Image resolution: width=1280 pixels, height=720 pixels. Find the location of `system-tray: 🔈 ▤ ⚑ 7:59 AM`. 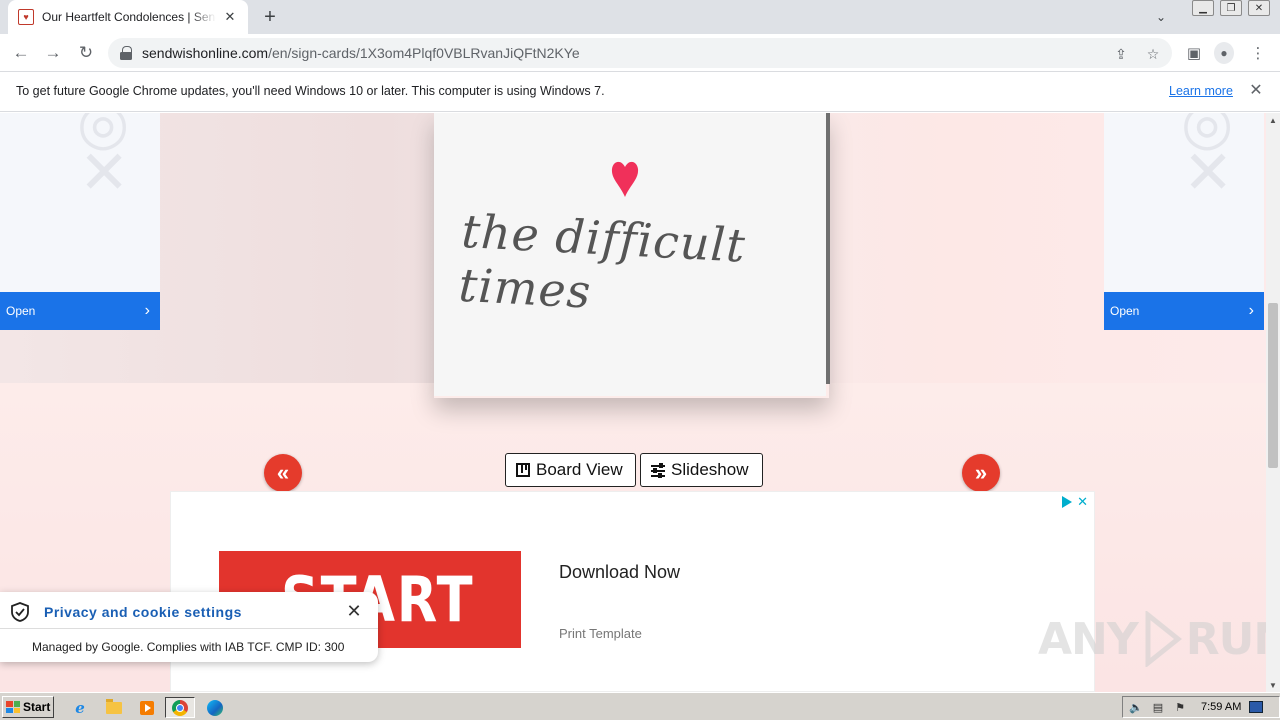

system-tray: 🔈 ▤ ⚑ 7:59 AM is located at coordinates (1201, 707).